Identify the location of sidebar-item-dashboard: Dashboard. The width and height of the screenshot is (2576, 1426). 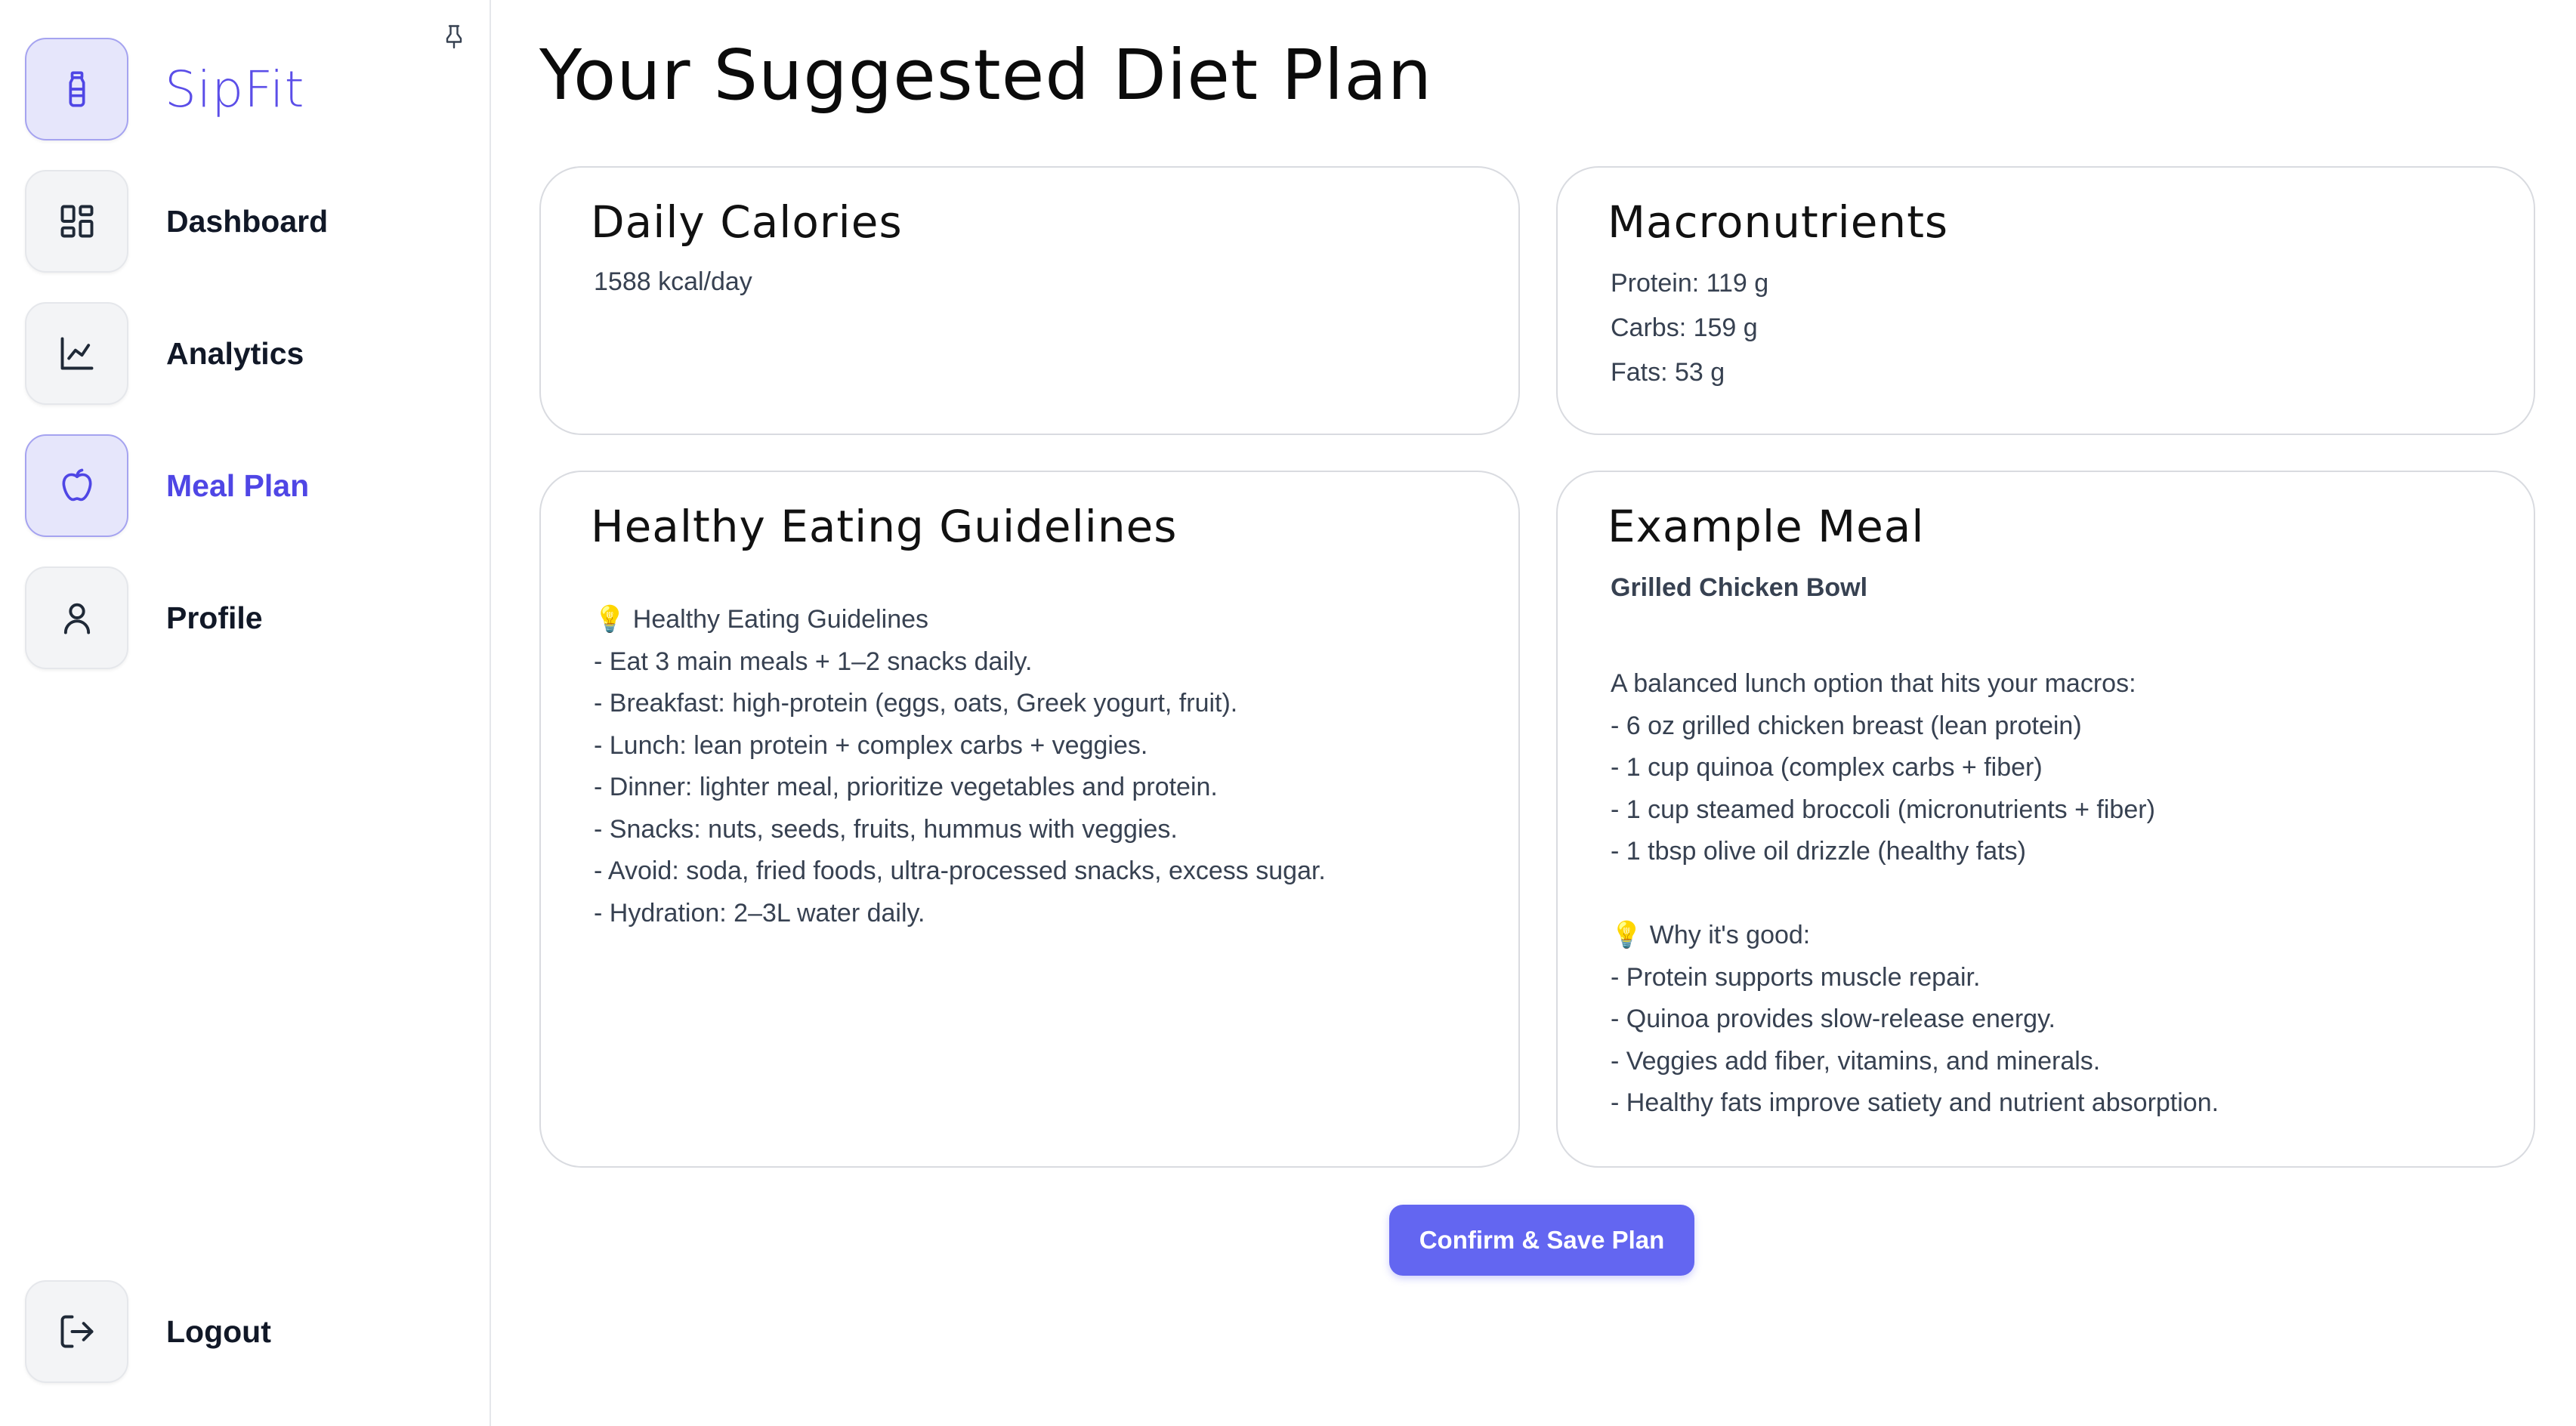
(176, 221).